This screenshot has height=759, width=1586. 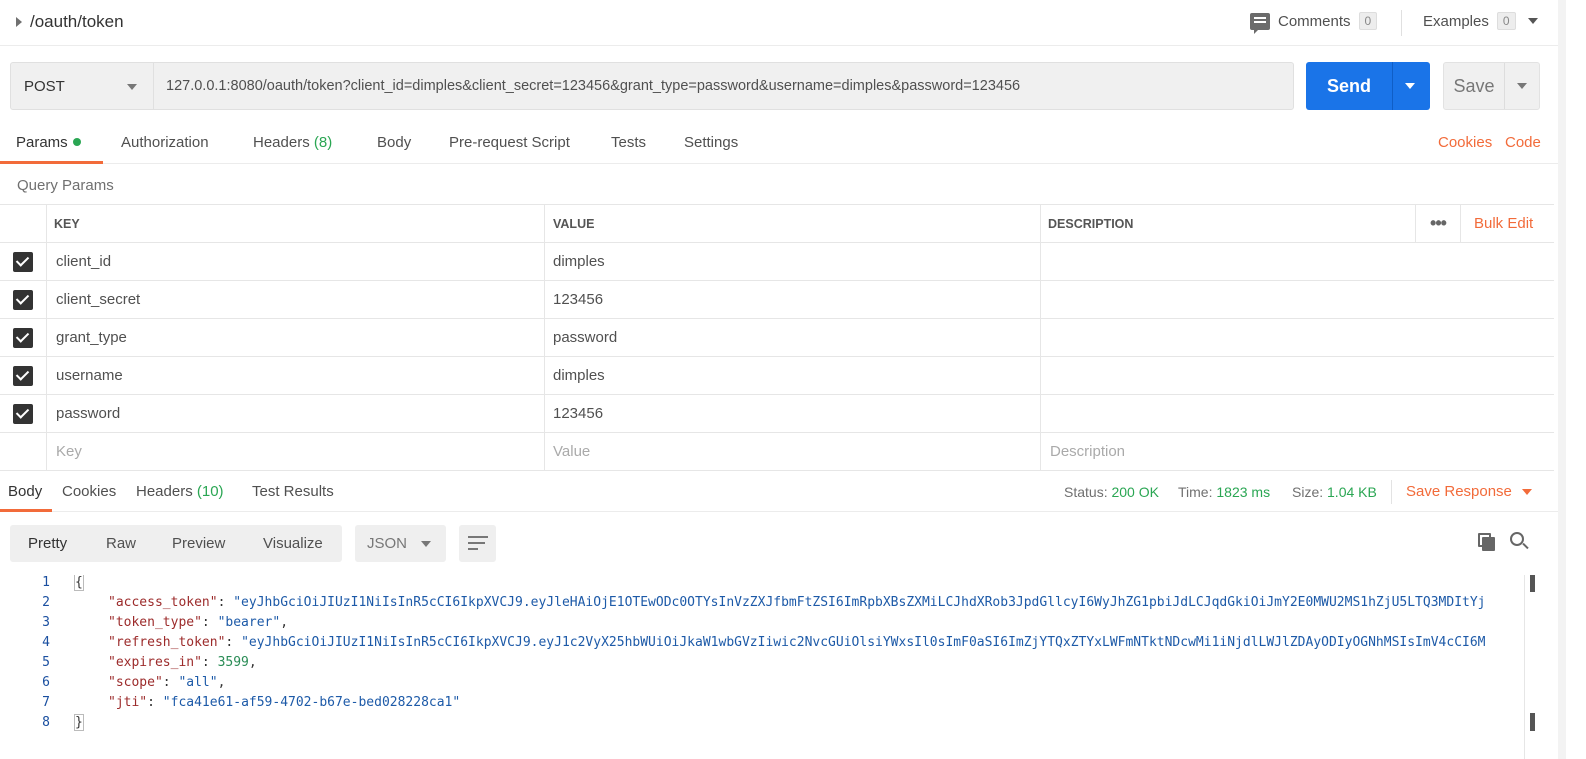 I want to click on tab-body: Body, so click(x=394, y=142).